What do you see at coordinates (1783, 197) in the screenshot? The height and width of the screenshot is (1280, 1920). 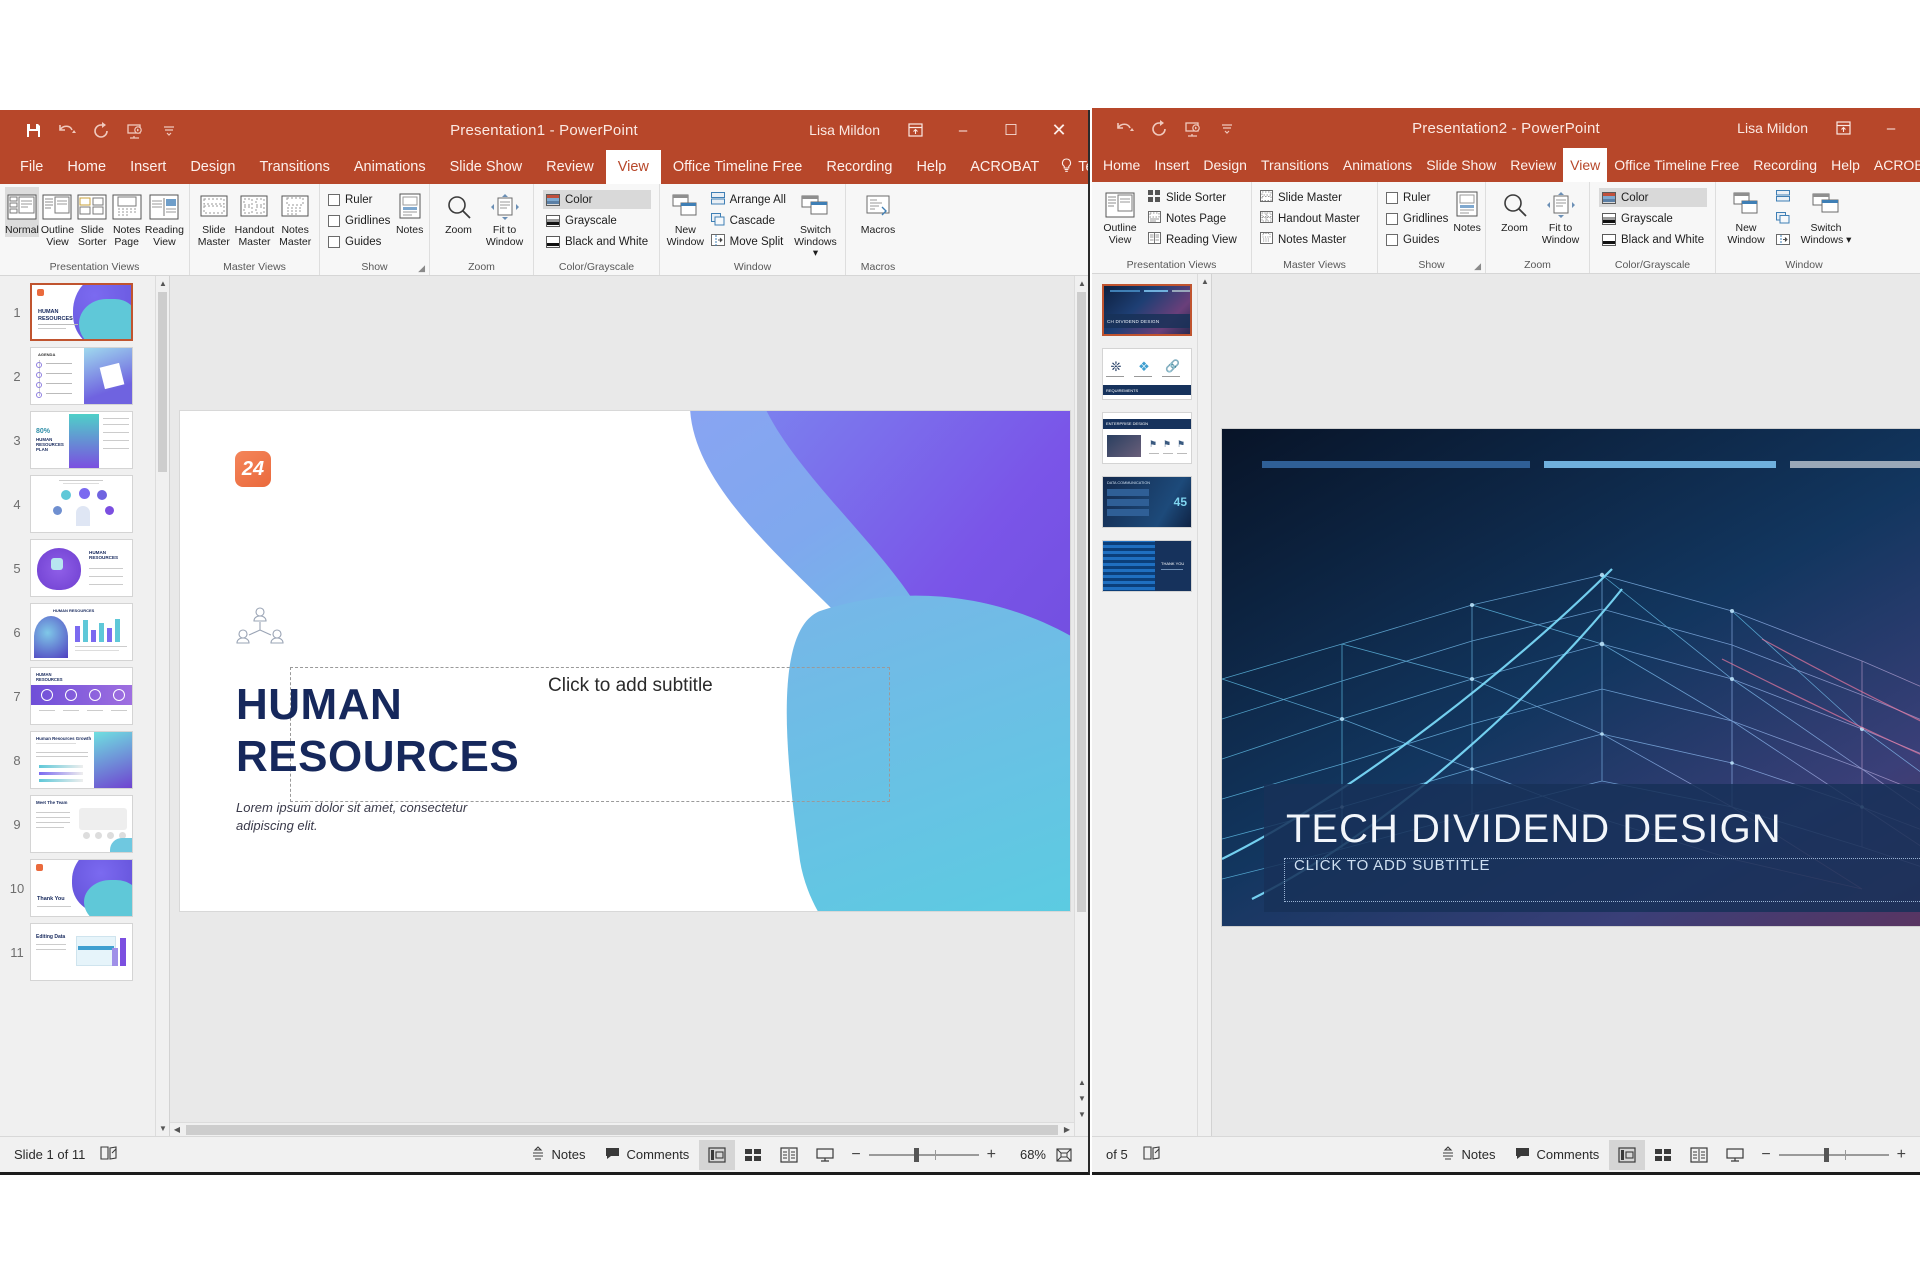 I see `arrange-all-button` at bounding box center [1783, 197].